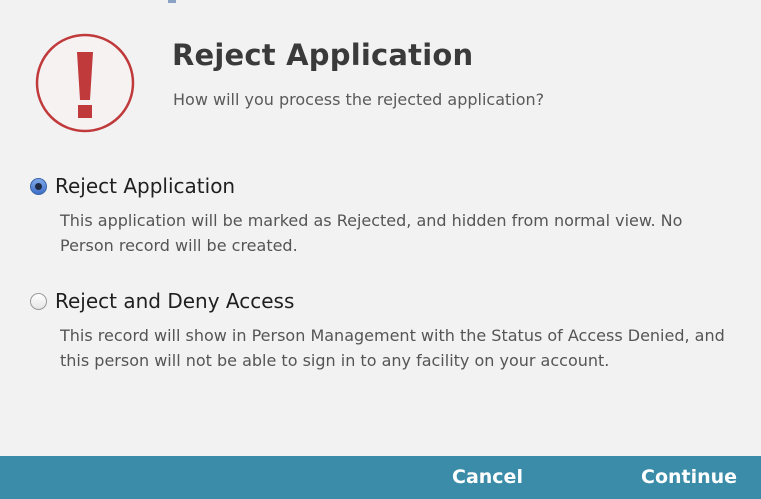 This screenshot has height=499, width=761. I want to click on option-row-reject-and-deny-access: Reject and Deny Access, so click(380, 301).